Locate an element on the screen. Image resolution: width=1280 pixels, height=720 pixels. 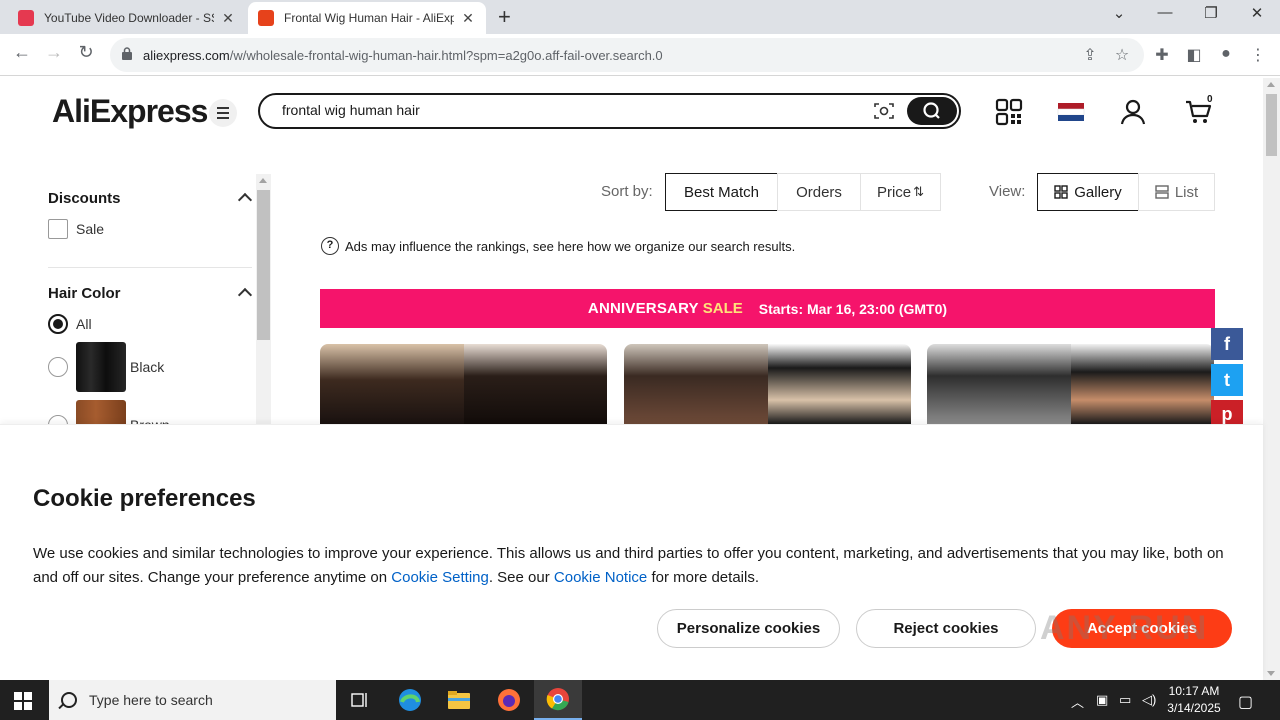
search-input is located at coordinates (562, 110).